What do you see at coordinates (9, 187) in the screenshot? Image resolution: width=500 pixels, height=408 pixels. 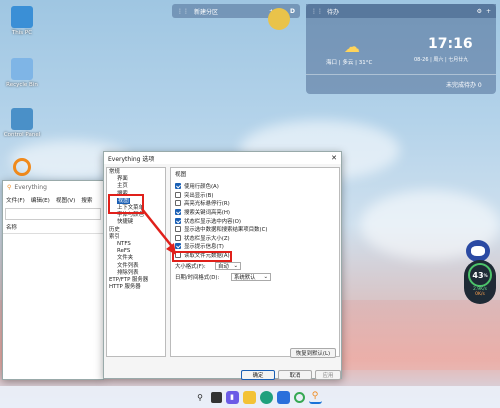 I see `everything-logo-icon: ⚲` at bounding box center [9, 187].